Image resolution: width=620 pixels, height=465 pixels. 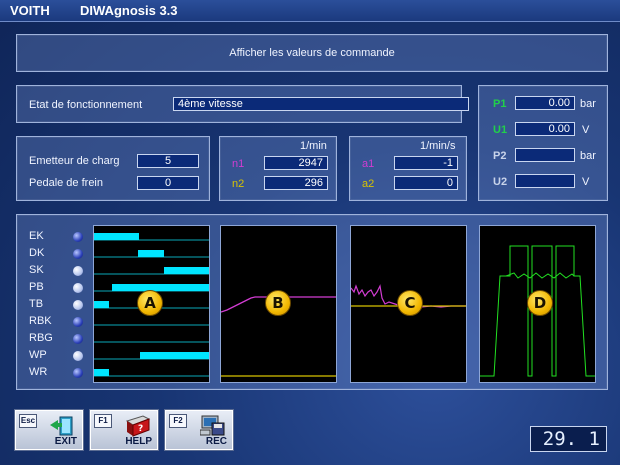 I want to click on speeds-panel: 1/min n1 2947 n2 296, so click(x=278, y=168).